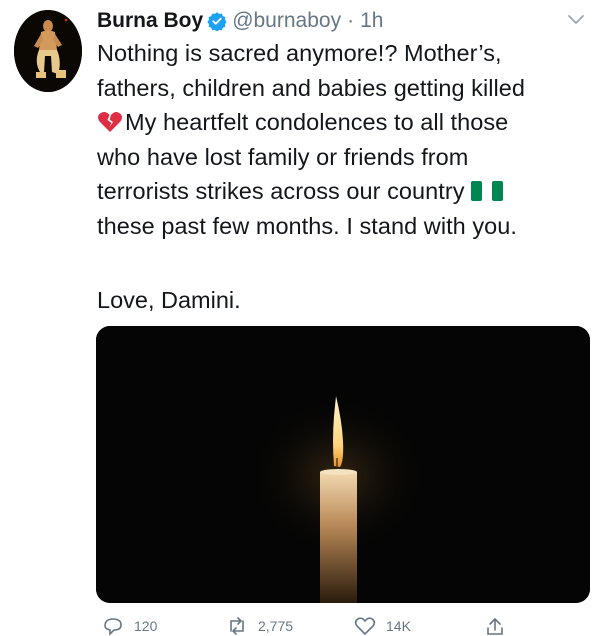 The width and height of the screenshot is (597, 636). What do you see at coordinates (343, 626) in the screenshot?
I see `tweet-actions: 120 2,775 14K` at bounding box center [343, 626].